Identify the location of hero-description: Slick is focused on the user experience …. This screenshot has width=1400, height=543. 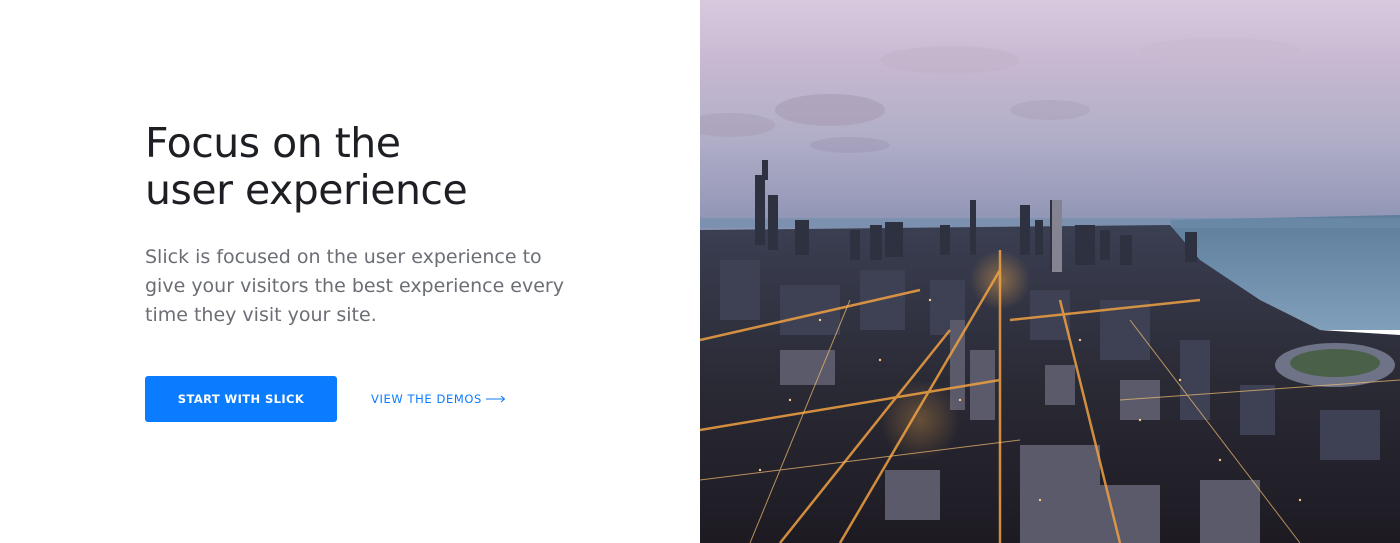
(354, 286).